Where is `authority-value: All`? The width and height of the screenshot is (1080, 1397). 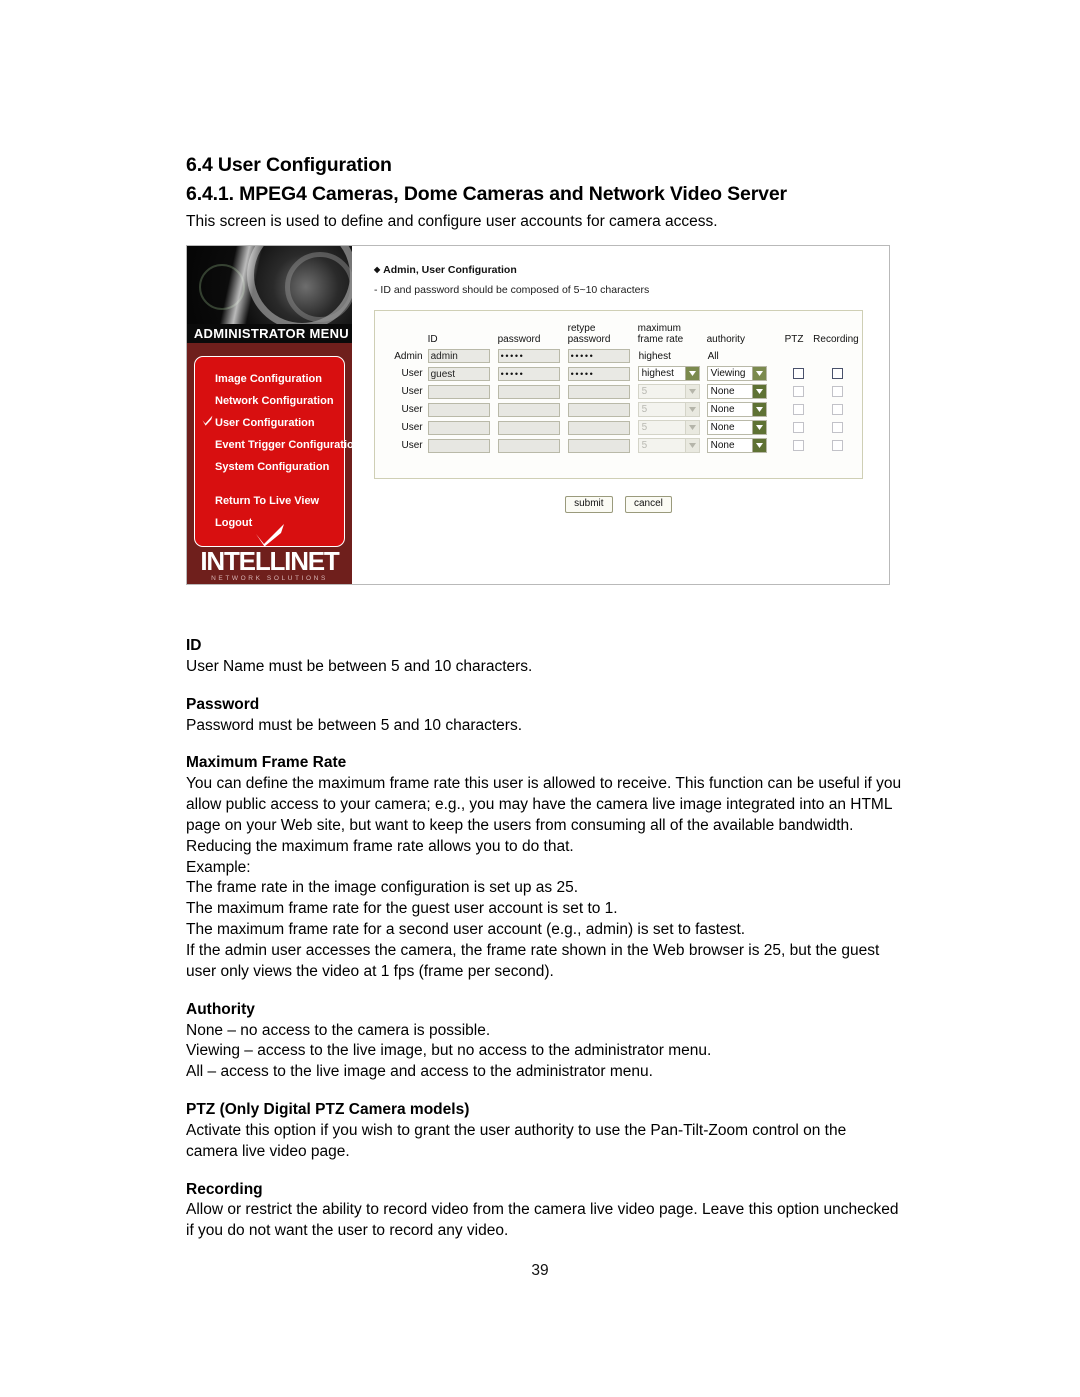 authority-value: All is located at coordinates (713, 356).